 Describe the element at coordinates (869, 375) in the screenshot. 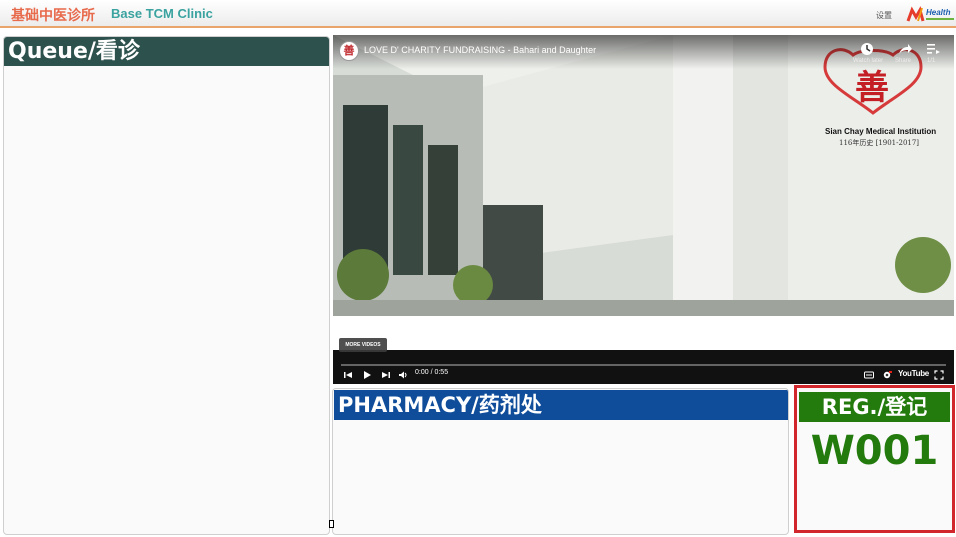

I see `subtitles-icon` at that location.